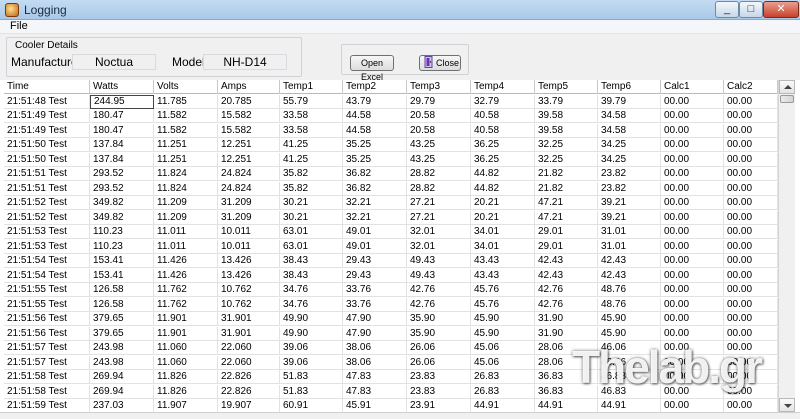 The width and height of the screenshot is (800, 419). Describe the element at coordinates (629, 174) in the screenshot. I see `table-cell: 23.82` at that location.